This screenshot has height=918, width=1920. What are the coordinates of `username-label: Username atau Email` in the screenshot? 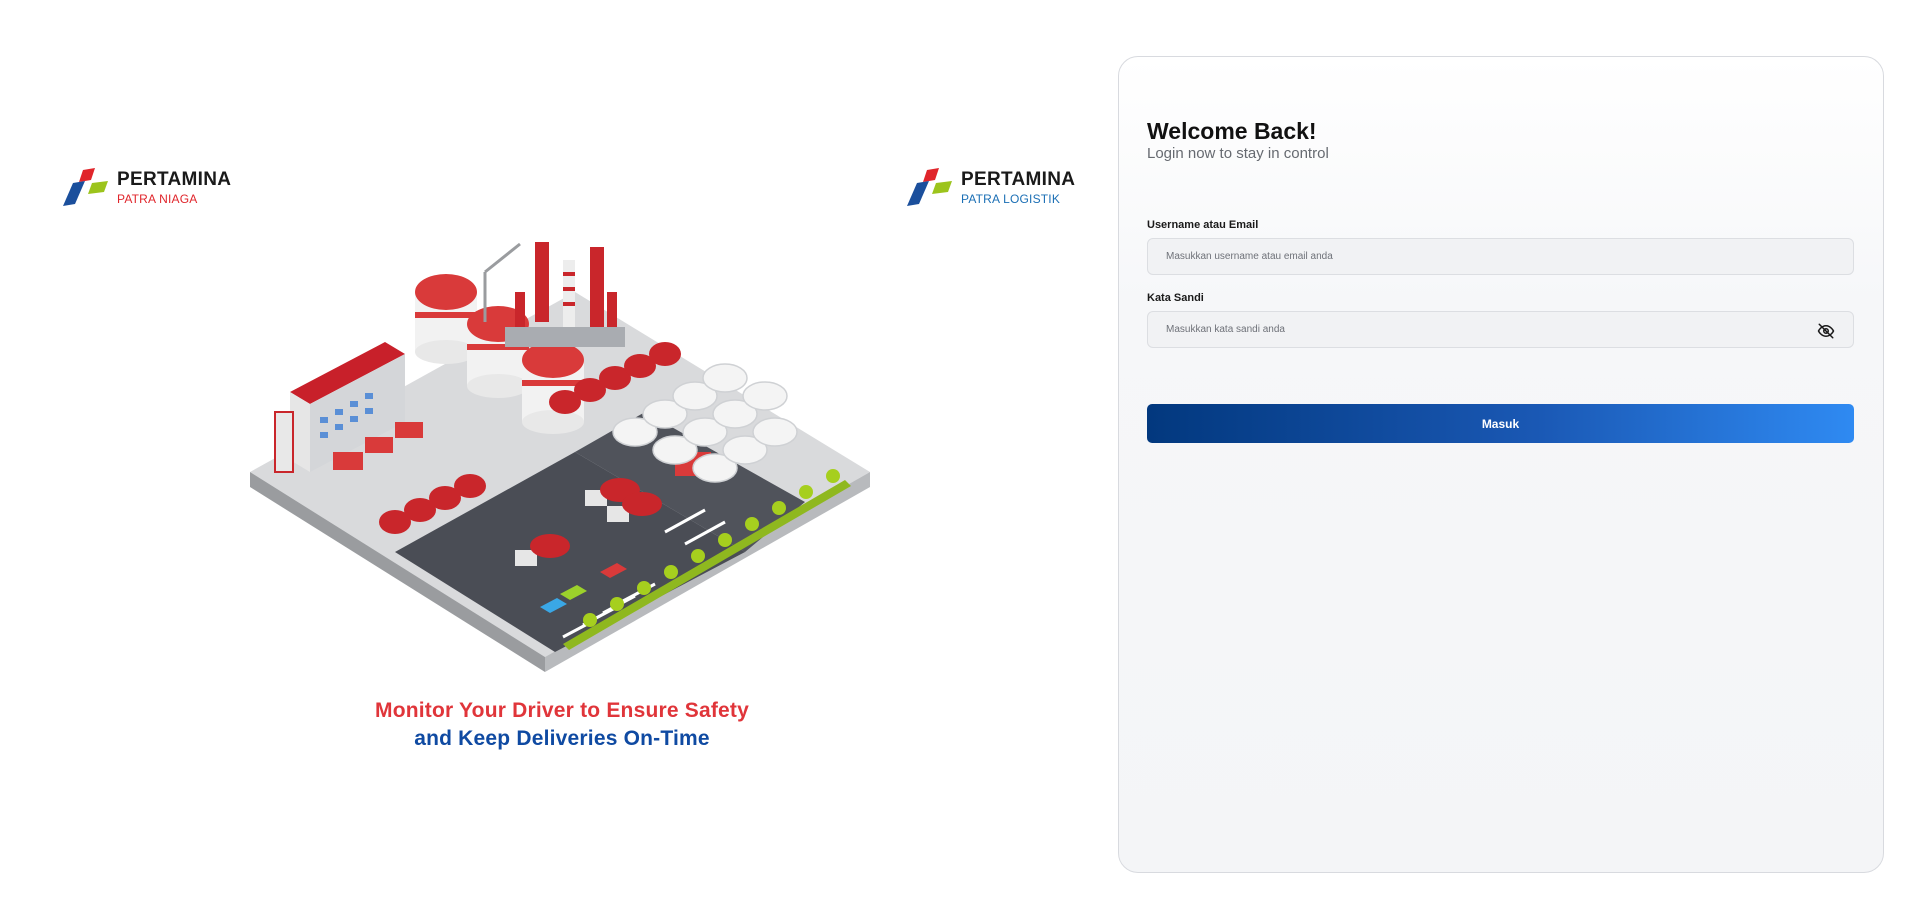 It's located at (1203, 225).